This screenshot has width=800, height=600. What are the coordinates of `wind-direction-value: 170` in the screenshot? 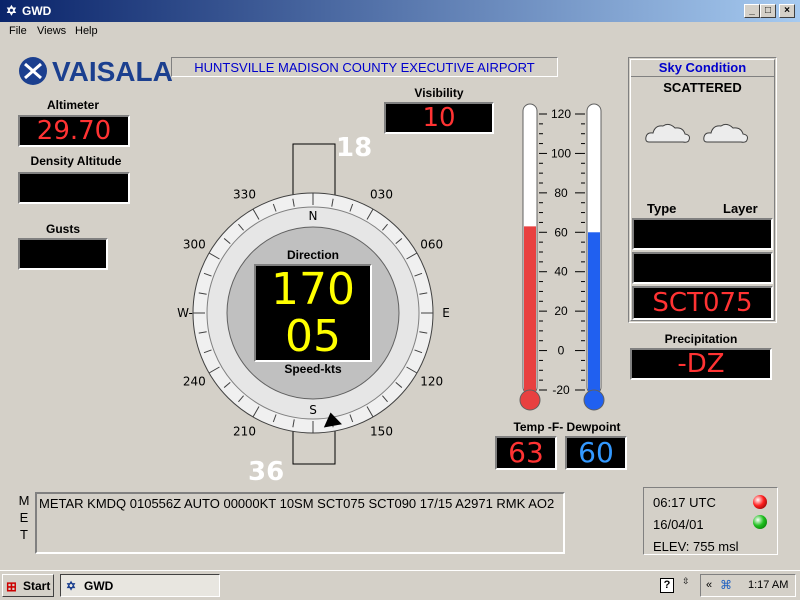 It's located at (313, 289).